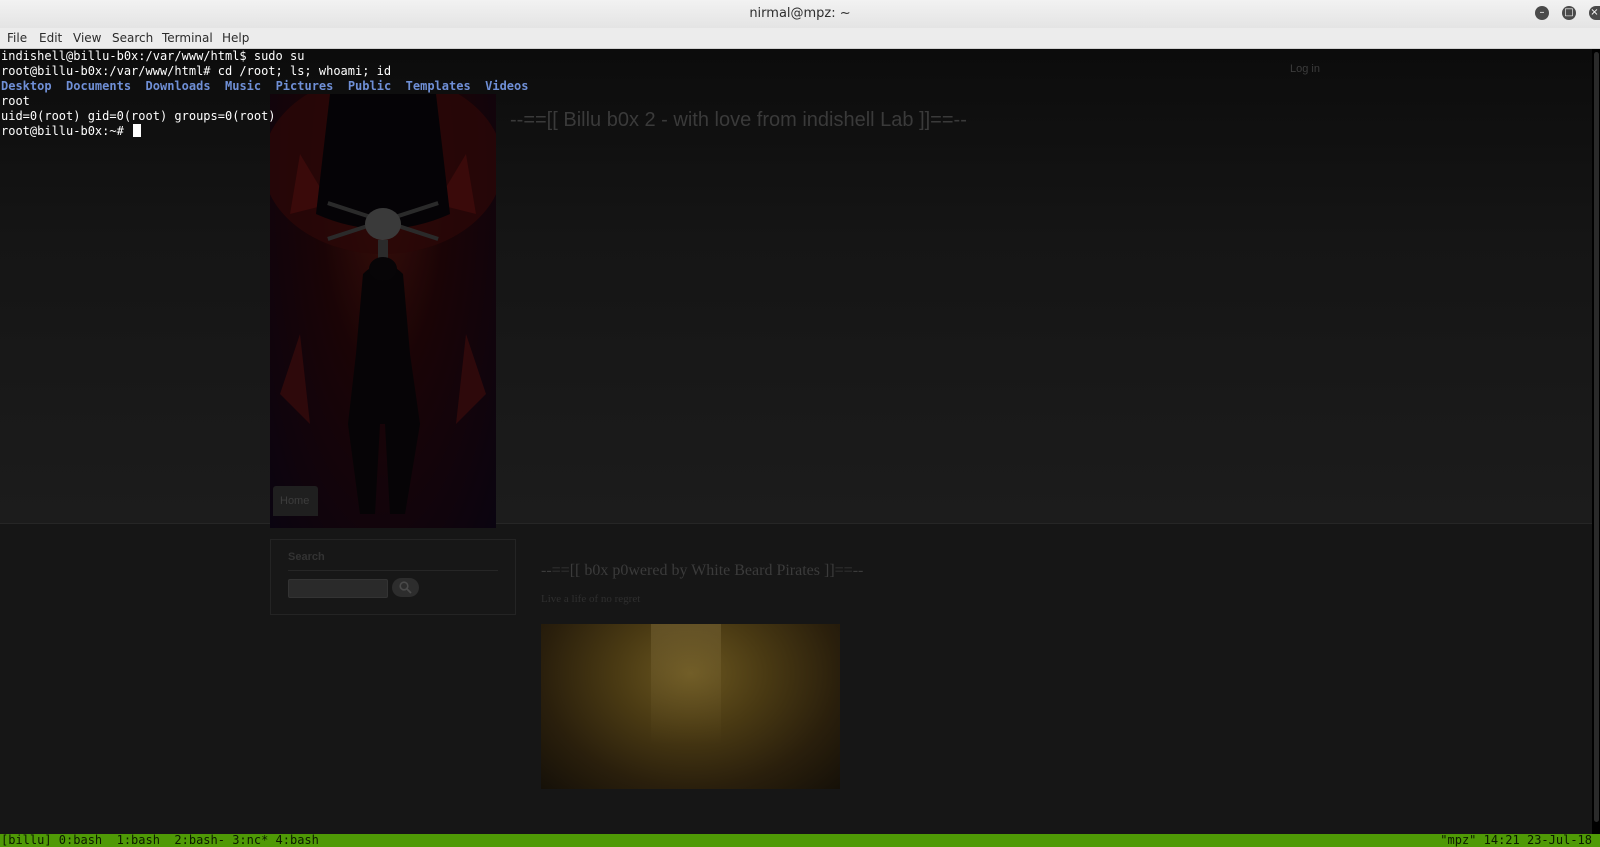 This screenshot has width=1600, height=847. I want to click on search-icon, so click(405, 587).